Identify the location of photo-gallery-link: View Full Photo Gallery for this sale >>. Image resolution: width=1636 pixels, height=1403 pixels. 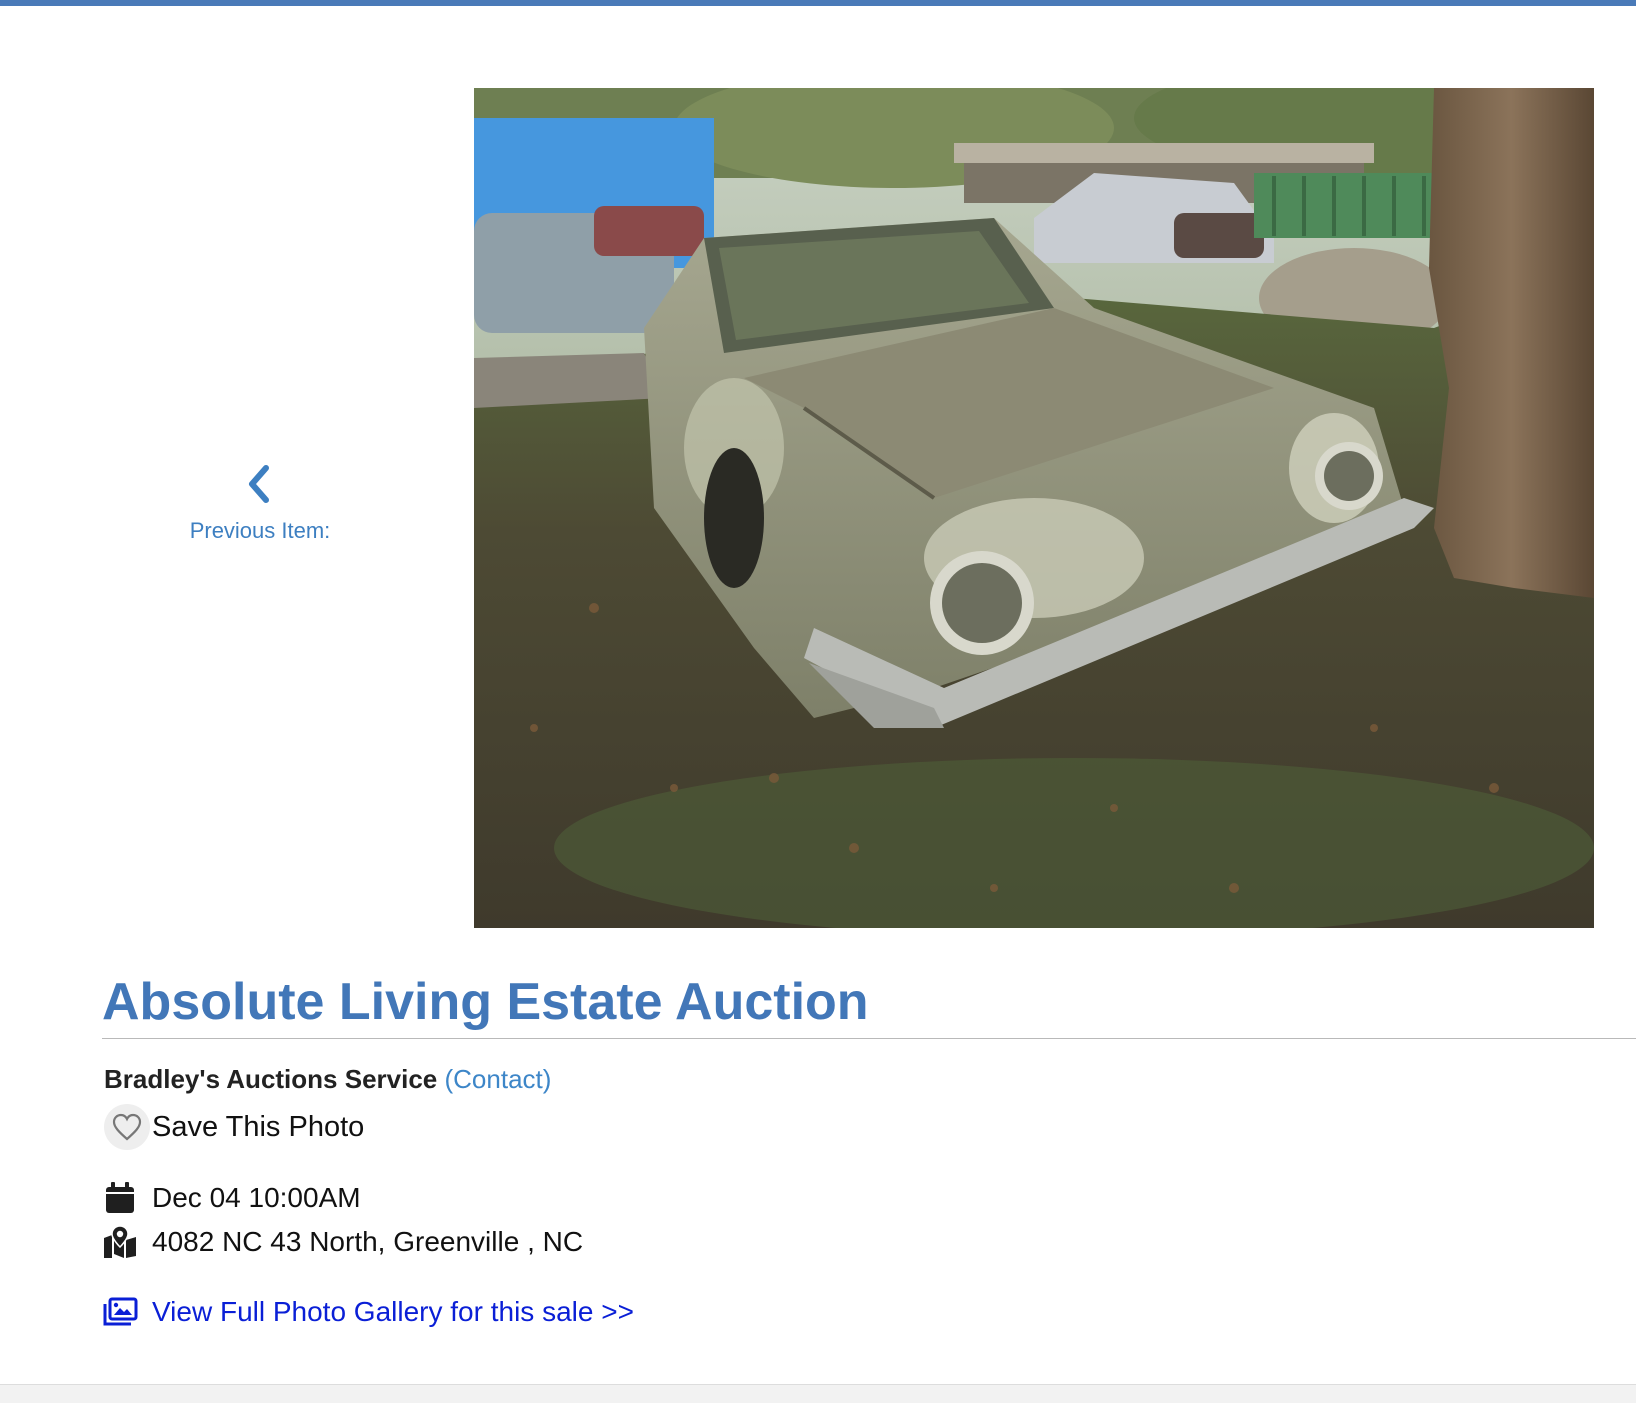
(368, 1312).